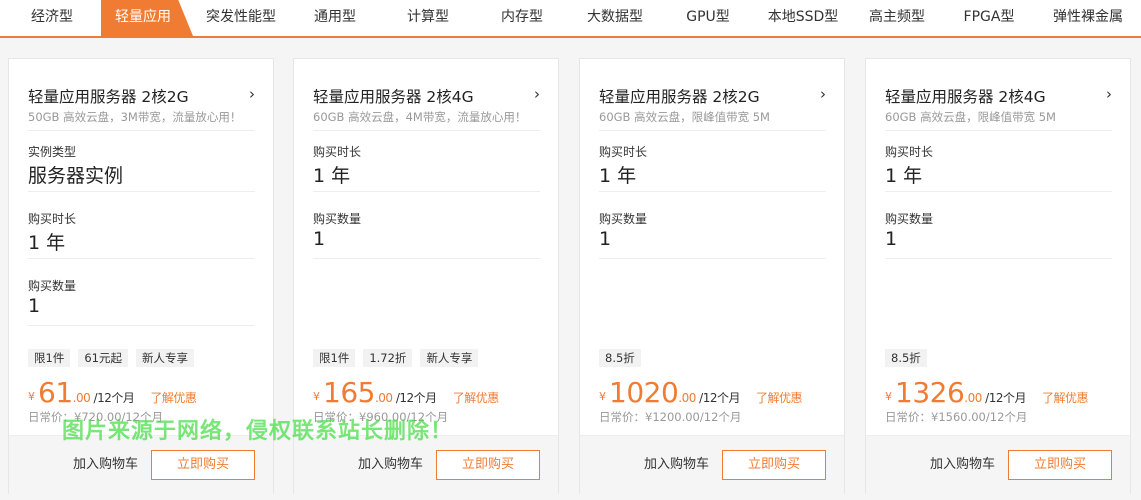  I want to click on price-amount: 61.00 /12个月 了解优惠, so click(117, 392).